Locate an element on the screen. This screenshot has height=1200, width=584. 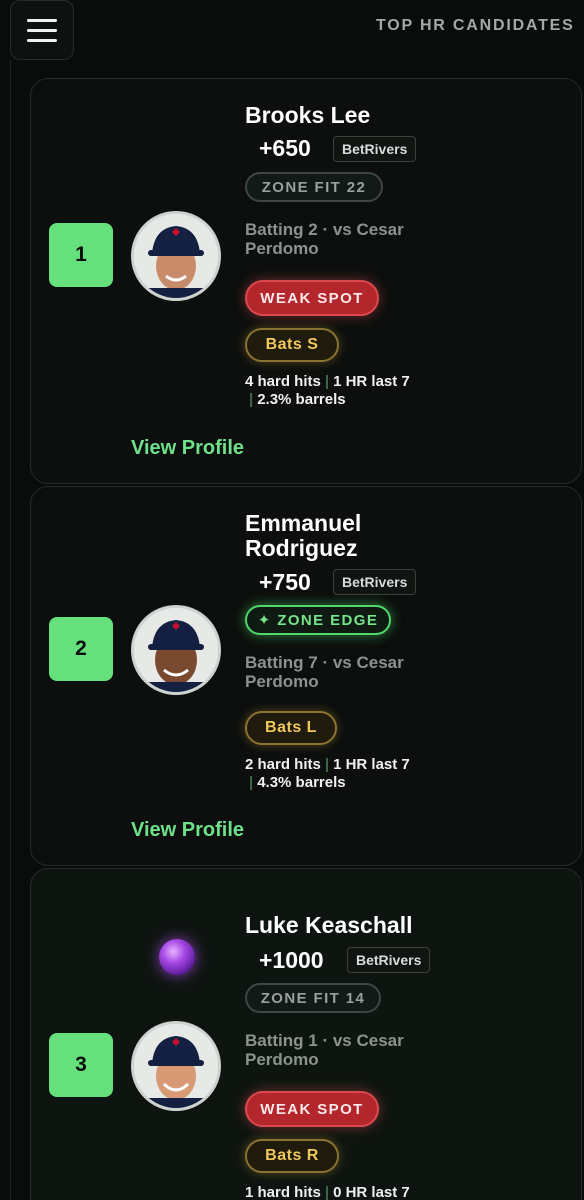
batting-info: Batting 7 · vs Cesar Perdomo is located at coordinates (324, 672).